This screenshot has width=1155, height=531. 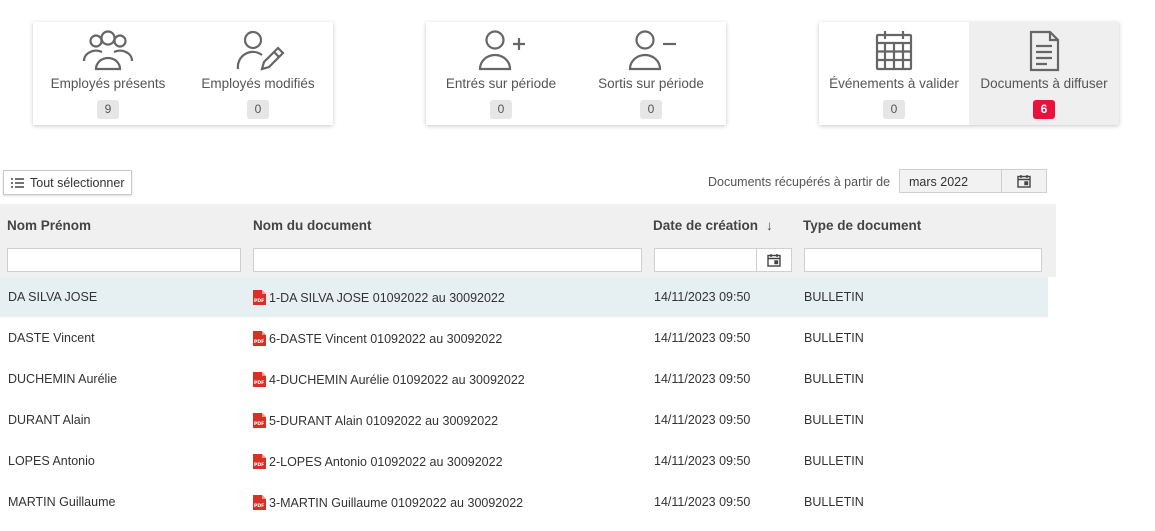 I want to click on column-header-nom-document: Nom du document, so click(x=312, y=225).